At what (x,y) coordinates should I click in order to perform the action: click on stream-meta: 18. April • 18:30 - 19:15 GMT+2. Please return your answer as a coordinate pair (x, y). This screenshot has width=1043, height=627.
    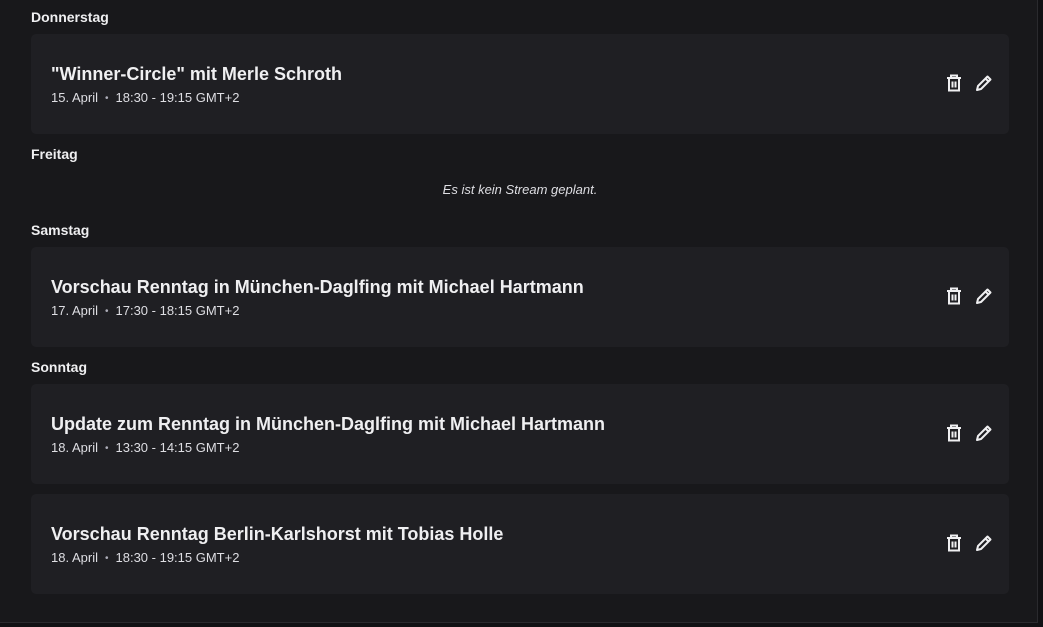
    Looking at the image, I should click on (145, 558).